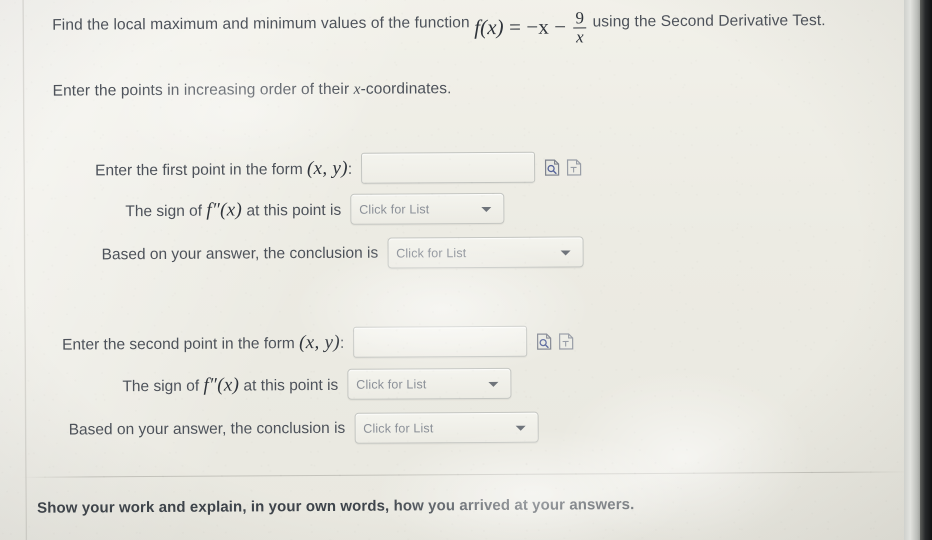  Describe the element at coordinates (406, 89) in the screenshot. I see `ordering-instruction-tail: -coordinates.` at that location.